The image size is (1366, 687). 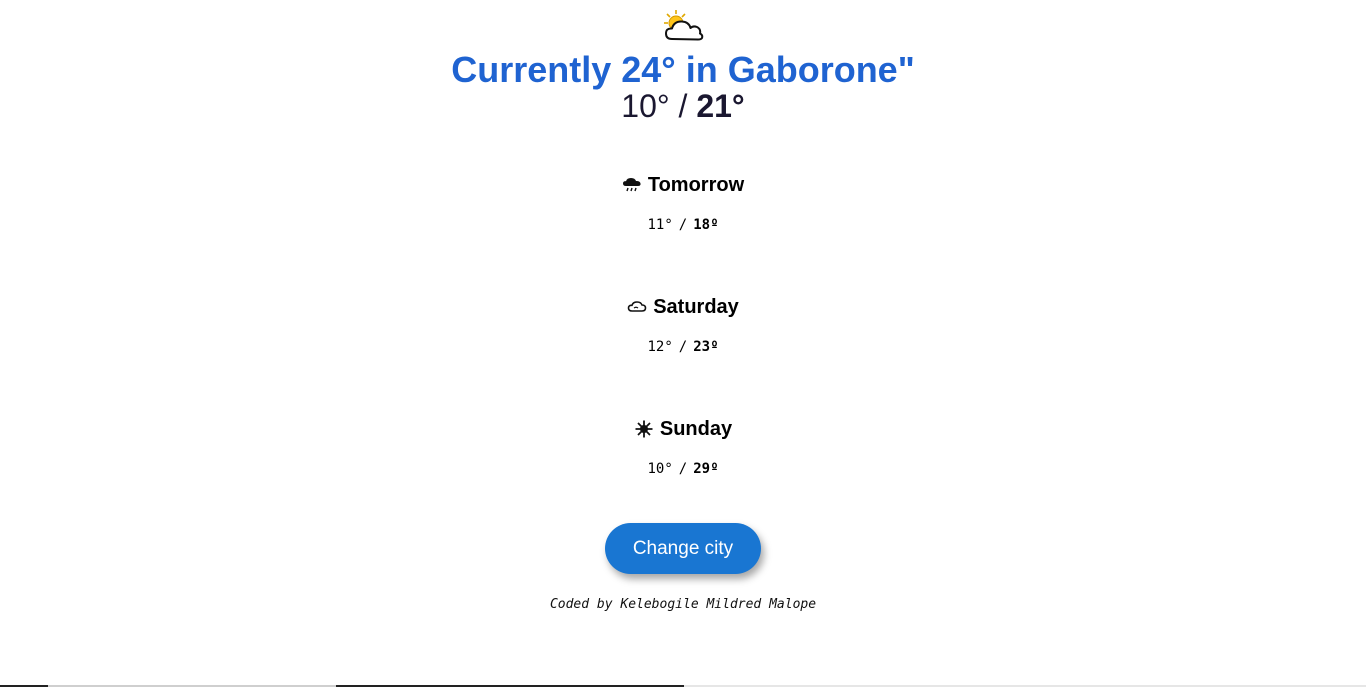 I want to click on forecast-temp-range: 10° / 29º, so click(x=683, y=469).